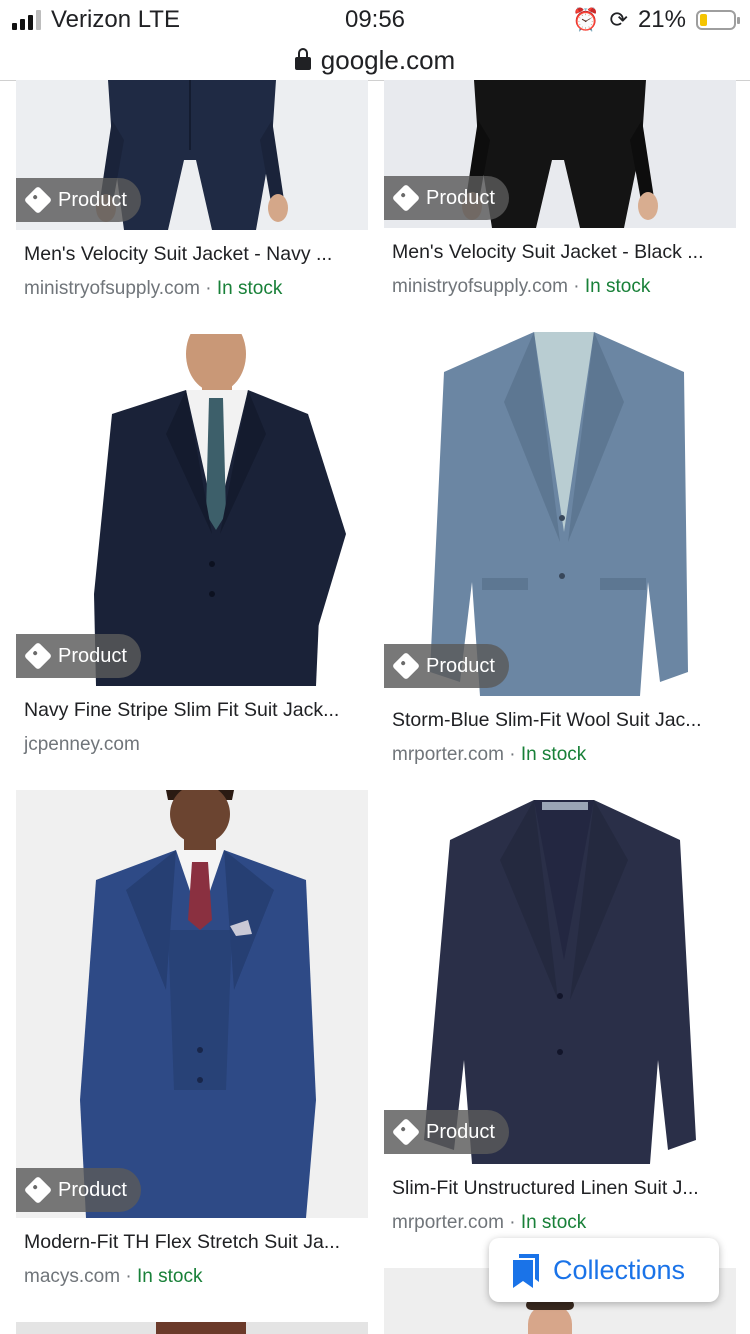 The image size is (750, 1334). Describe the element at coordinates (703, 20) in the screenshot. I see `battery-fill` at that location.